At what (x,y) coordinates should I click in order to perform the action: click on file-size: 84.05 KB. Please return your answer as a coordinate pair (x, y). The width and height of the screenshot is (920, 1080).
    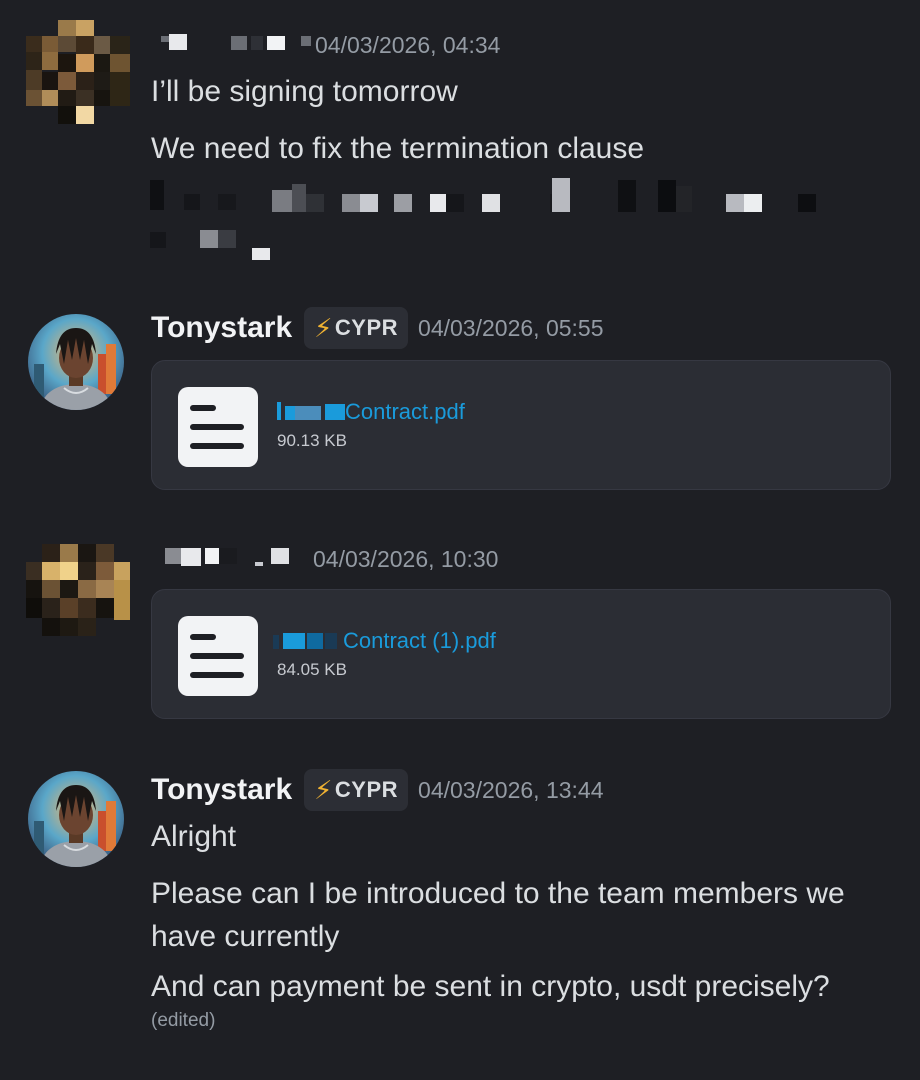
    Looking at the image, I should click on (312, 669).